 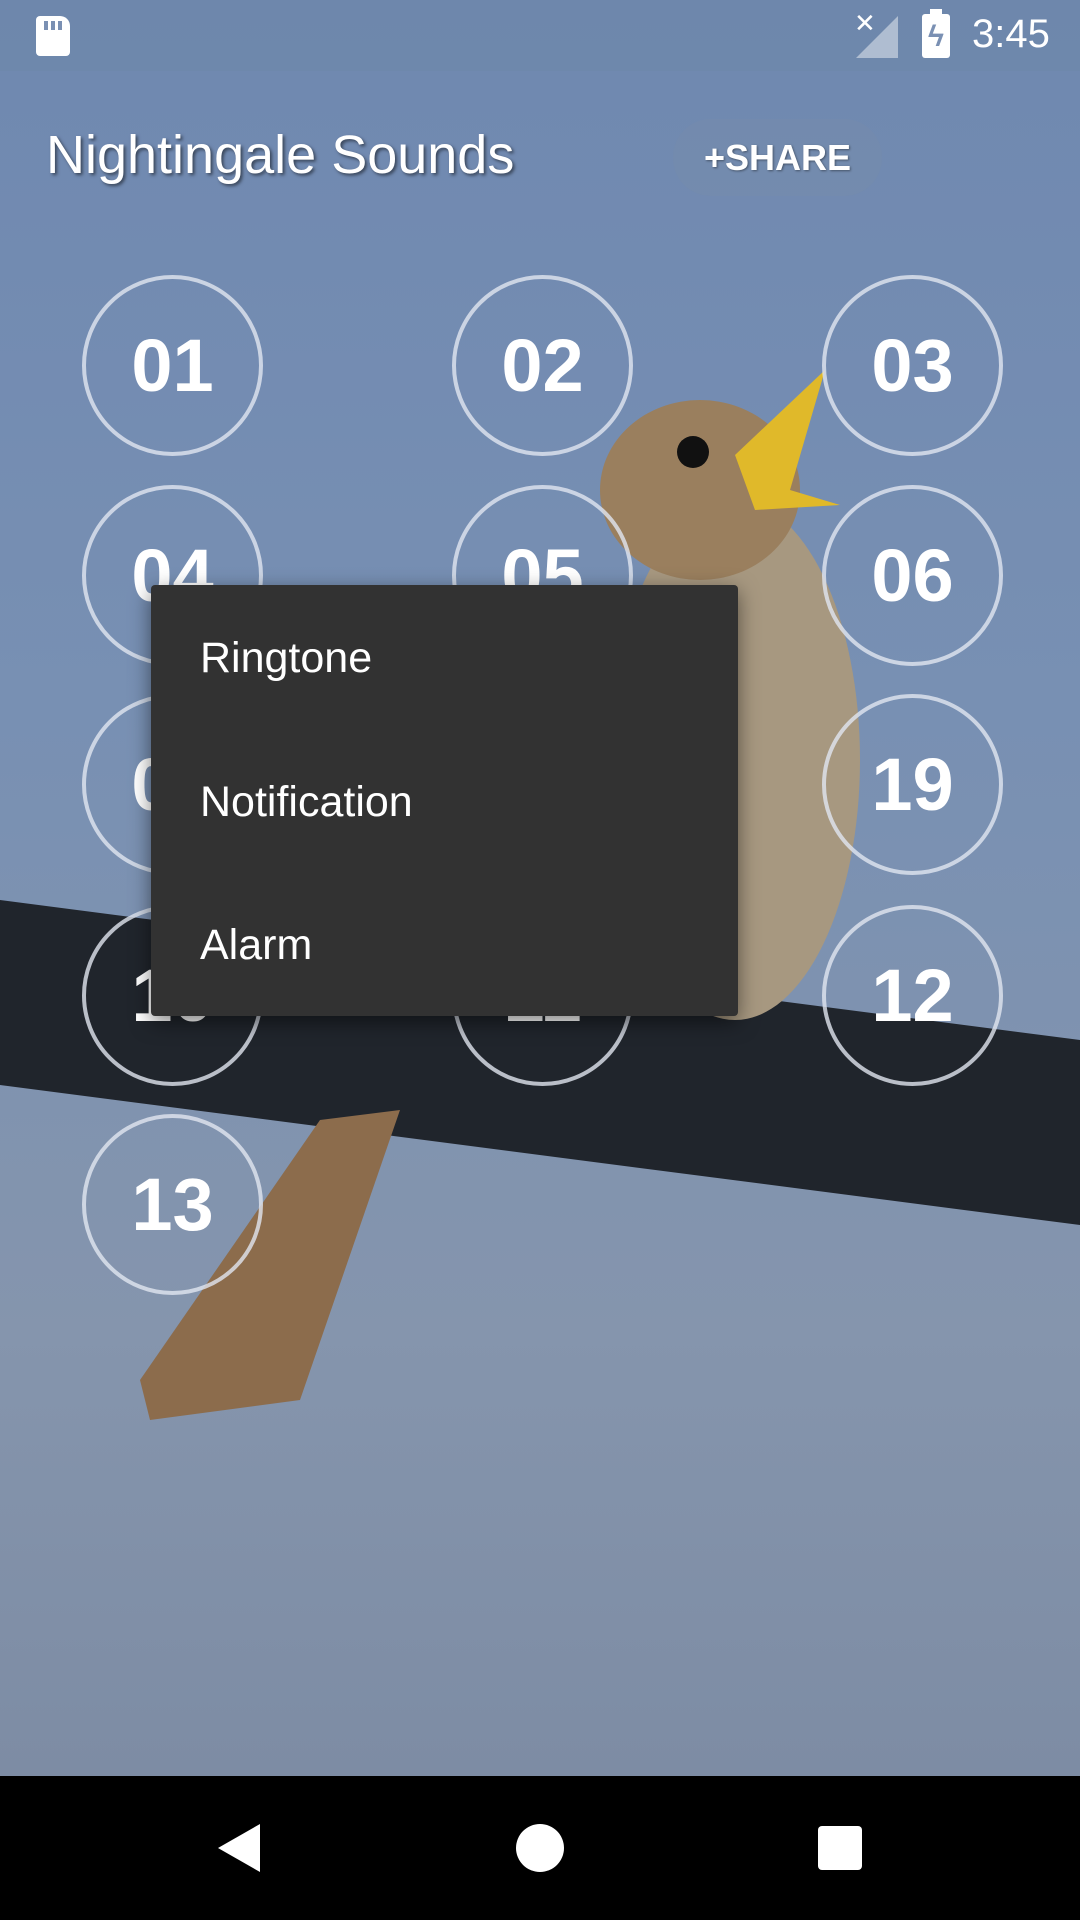 What do you see at coordinates (172, 365) in the screenshot?
I see `sound-button-01: 01` at bounding box center [172, 365].